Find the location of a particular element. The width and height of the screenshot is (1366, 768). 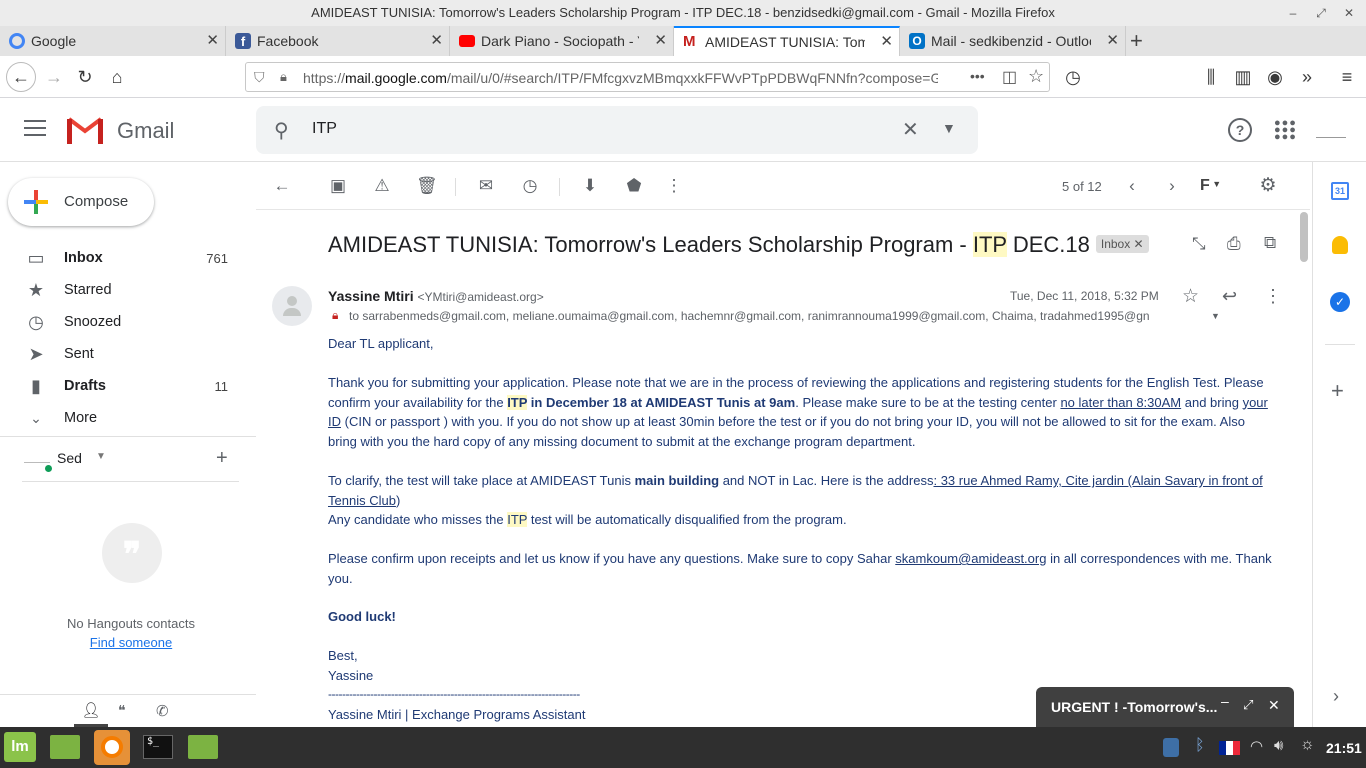

brightness-icon: ☼ is located at coordinates (1307, 745).